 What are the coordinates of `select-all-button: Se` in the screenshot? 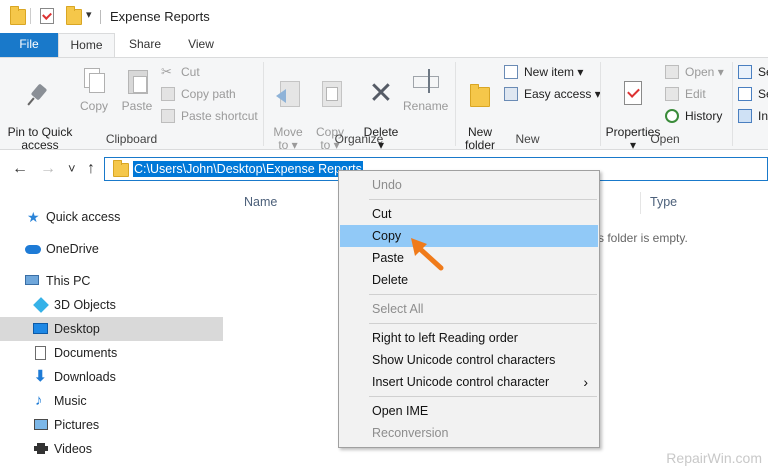 It's located at (753, 72).